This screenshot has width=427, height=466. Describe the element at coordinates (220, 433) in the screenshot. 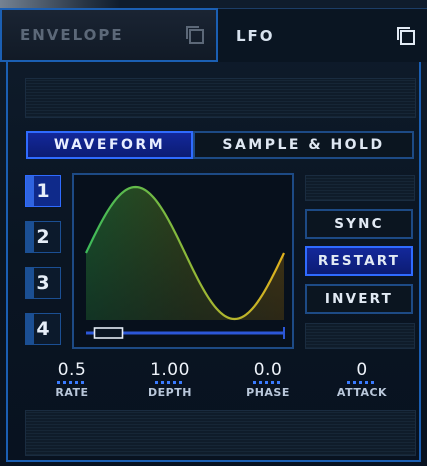

I see `bottom-empty-slot` at that location.